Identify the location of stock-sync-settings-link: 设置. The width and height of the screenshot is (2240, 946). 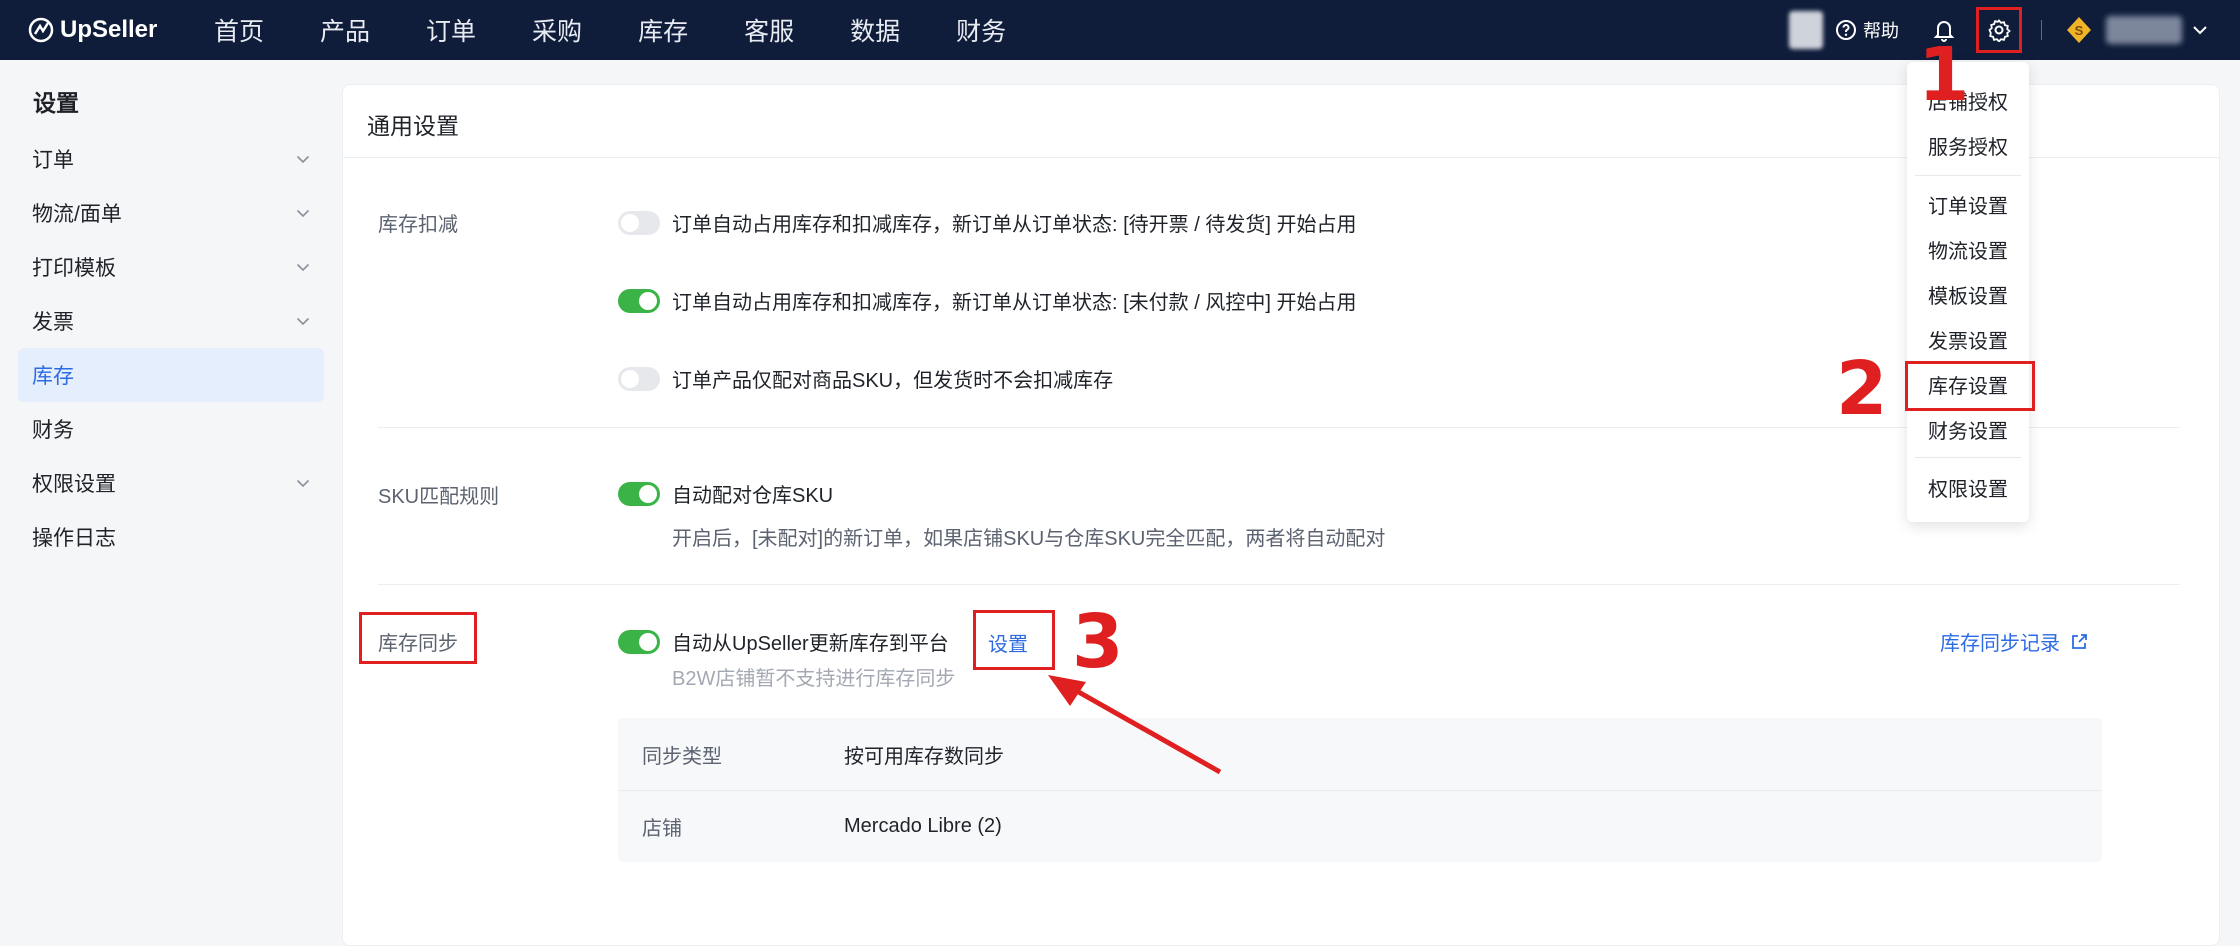
(1008, 642).